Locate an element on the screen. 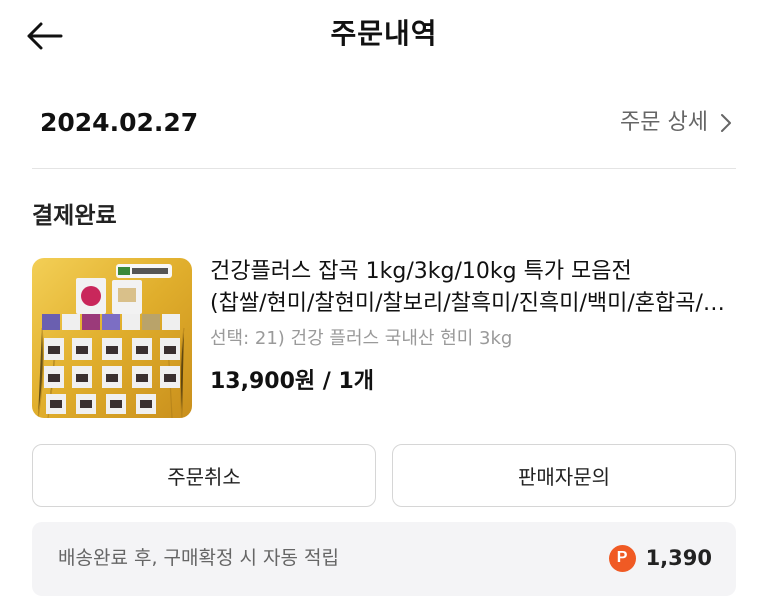  page-title: 주문내역 is located at coordinates (384, 33).